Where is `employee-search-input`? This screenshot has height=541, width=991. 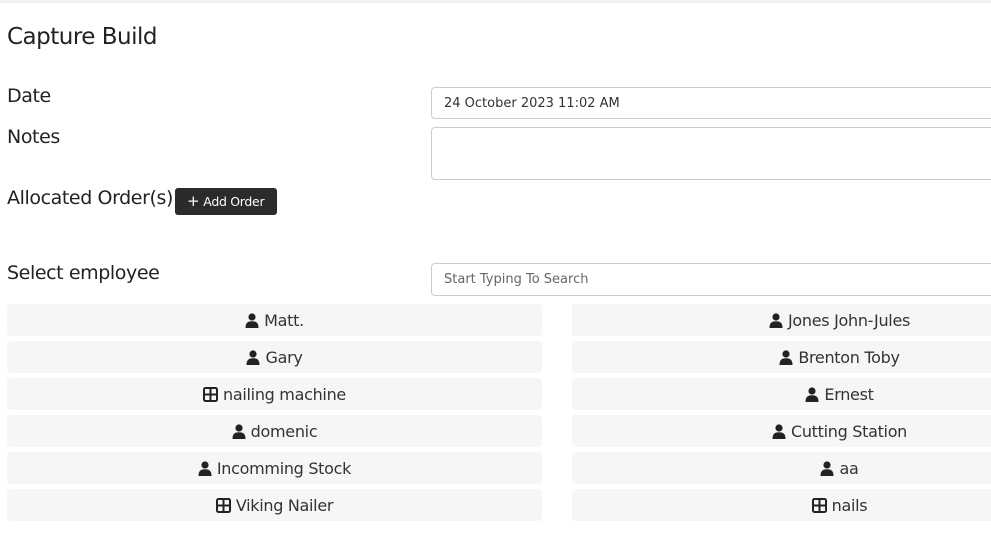 employee-search-input is located at coordinates (711, 279).